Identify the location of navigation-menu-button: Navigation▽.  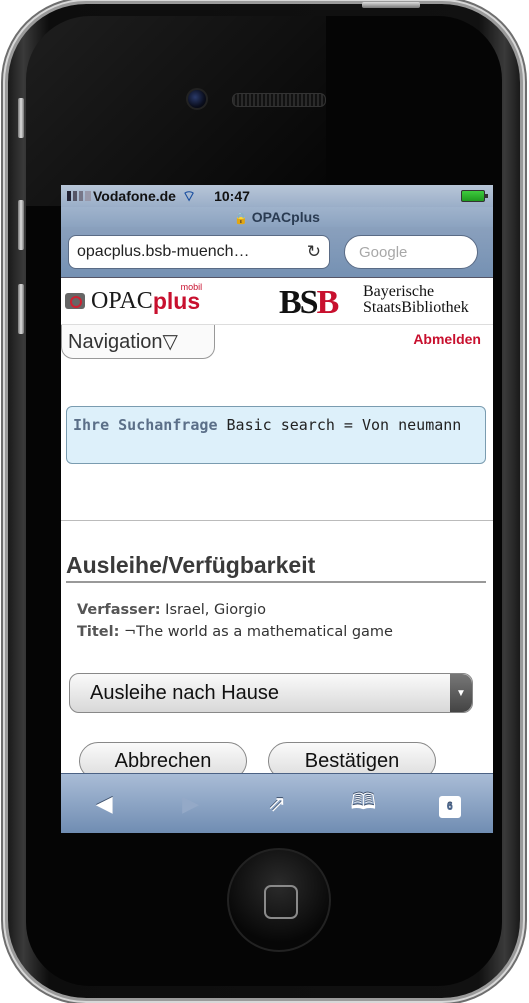
(138, 342).